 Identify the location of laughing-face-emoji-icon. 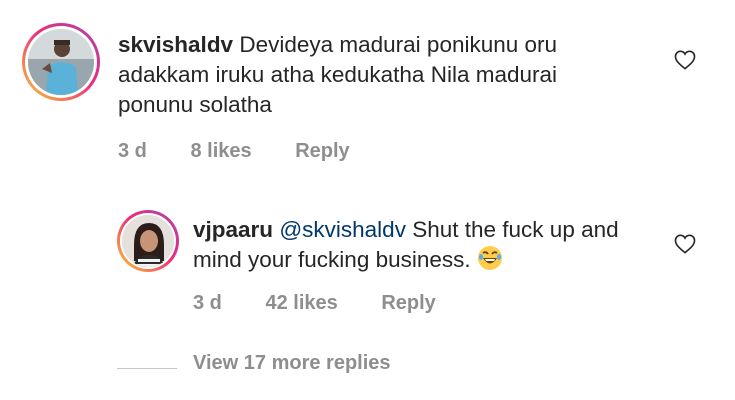
(489, 258).